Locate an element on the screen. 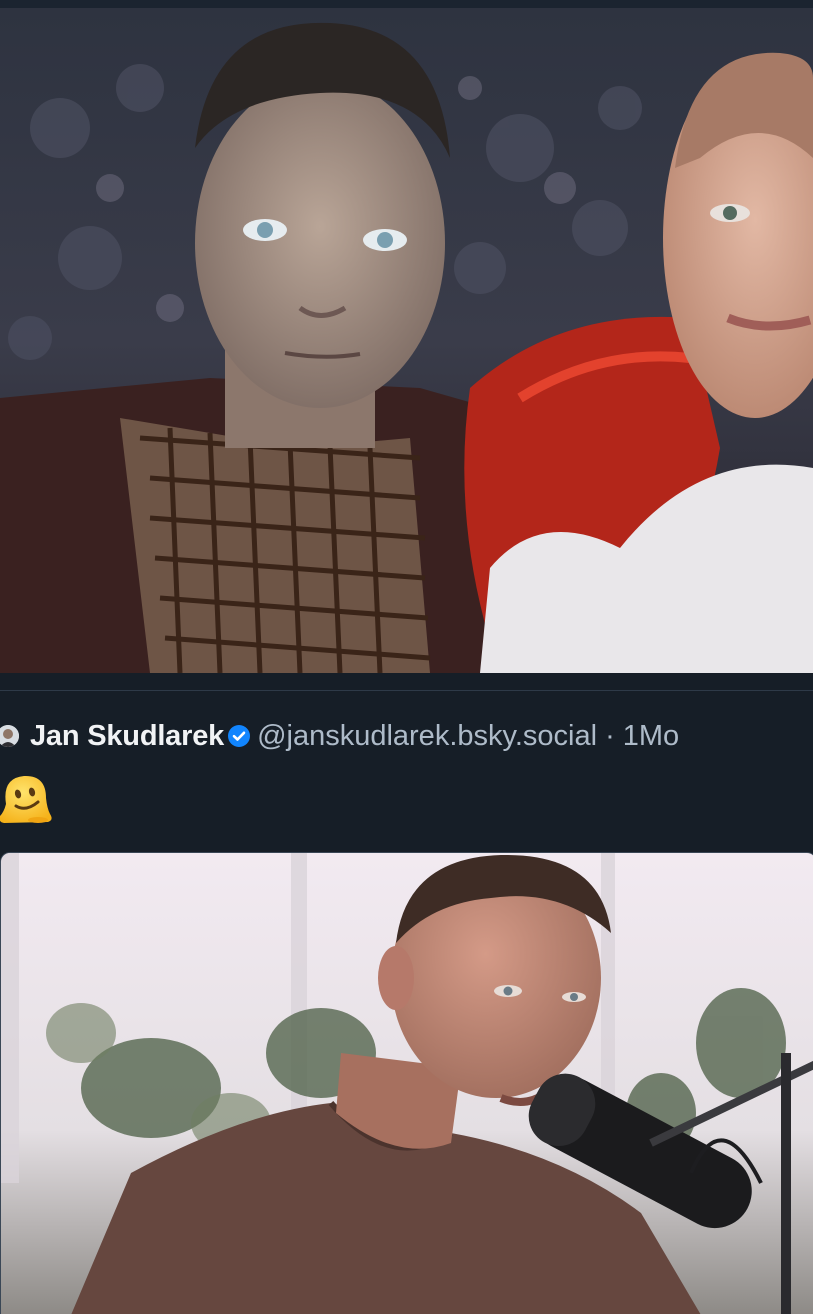 The image size is (813, 1314). avatar-icon is located at coordinates (9, 736).